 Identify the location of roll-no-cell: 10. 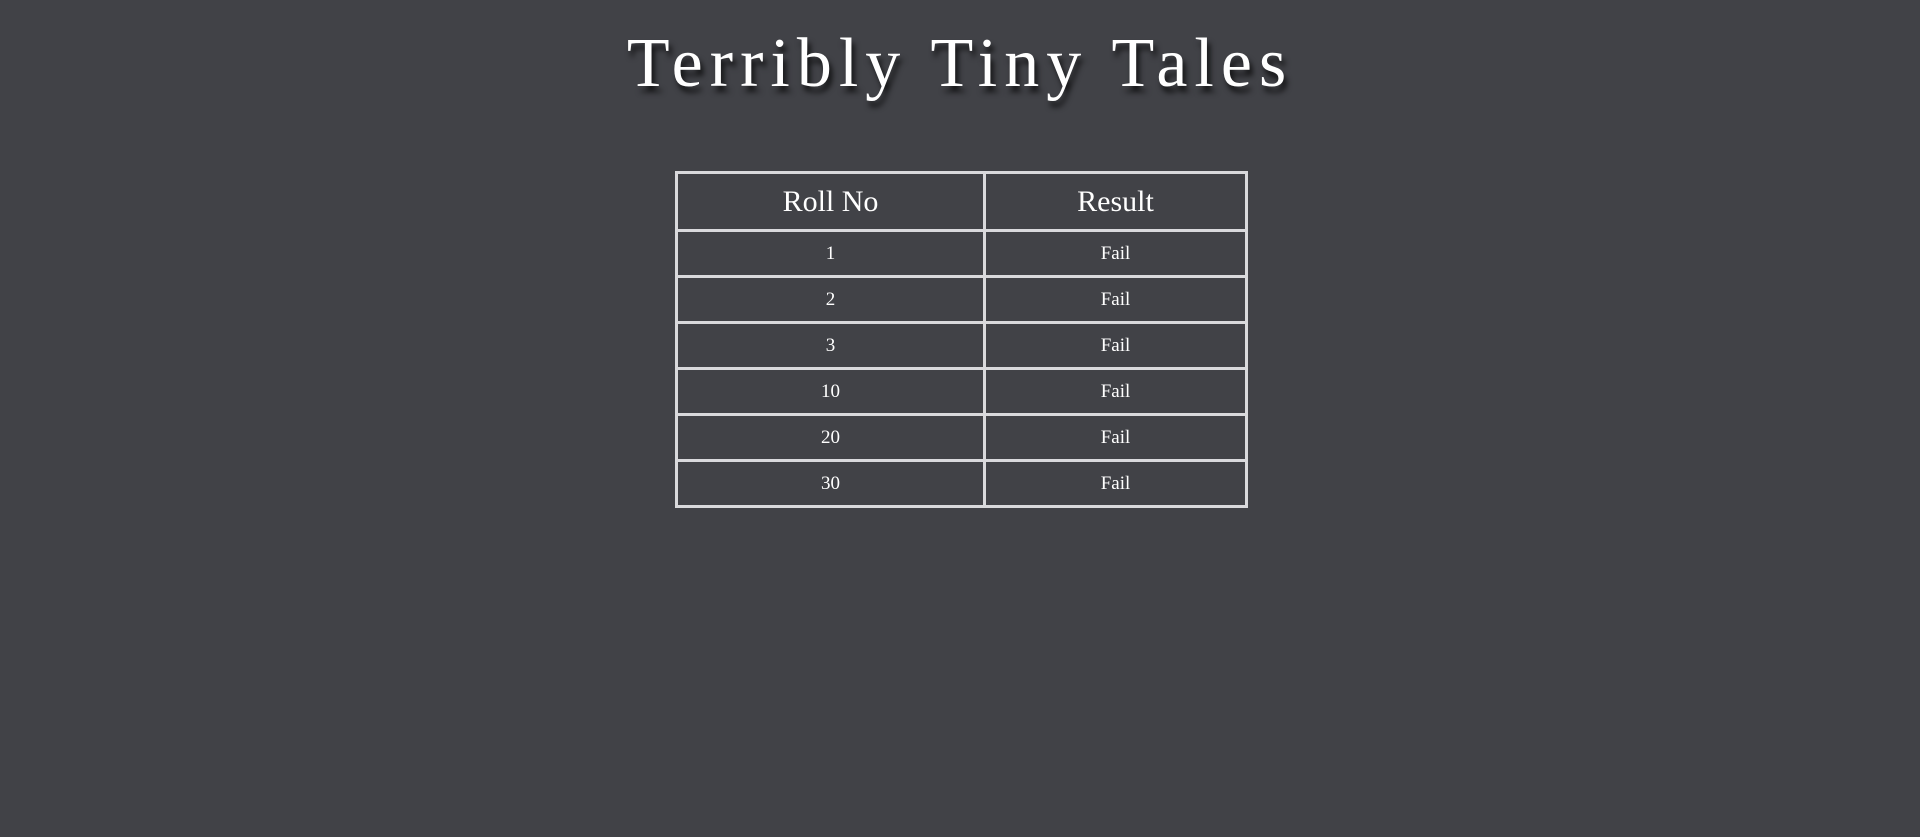
(830, 391).